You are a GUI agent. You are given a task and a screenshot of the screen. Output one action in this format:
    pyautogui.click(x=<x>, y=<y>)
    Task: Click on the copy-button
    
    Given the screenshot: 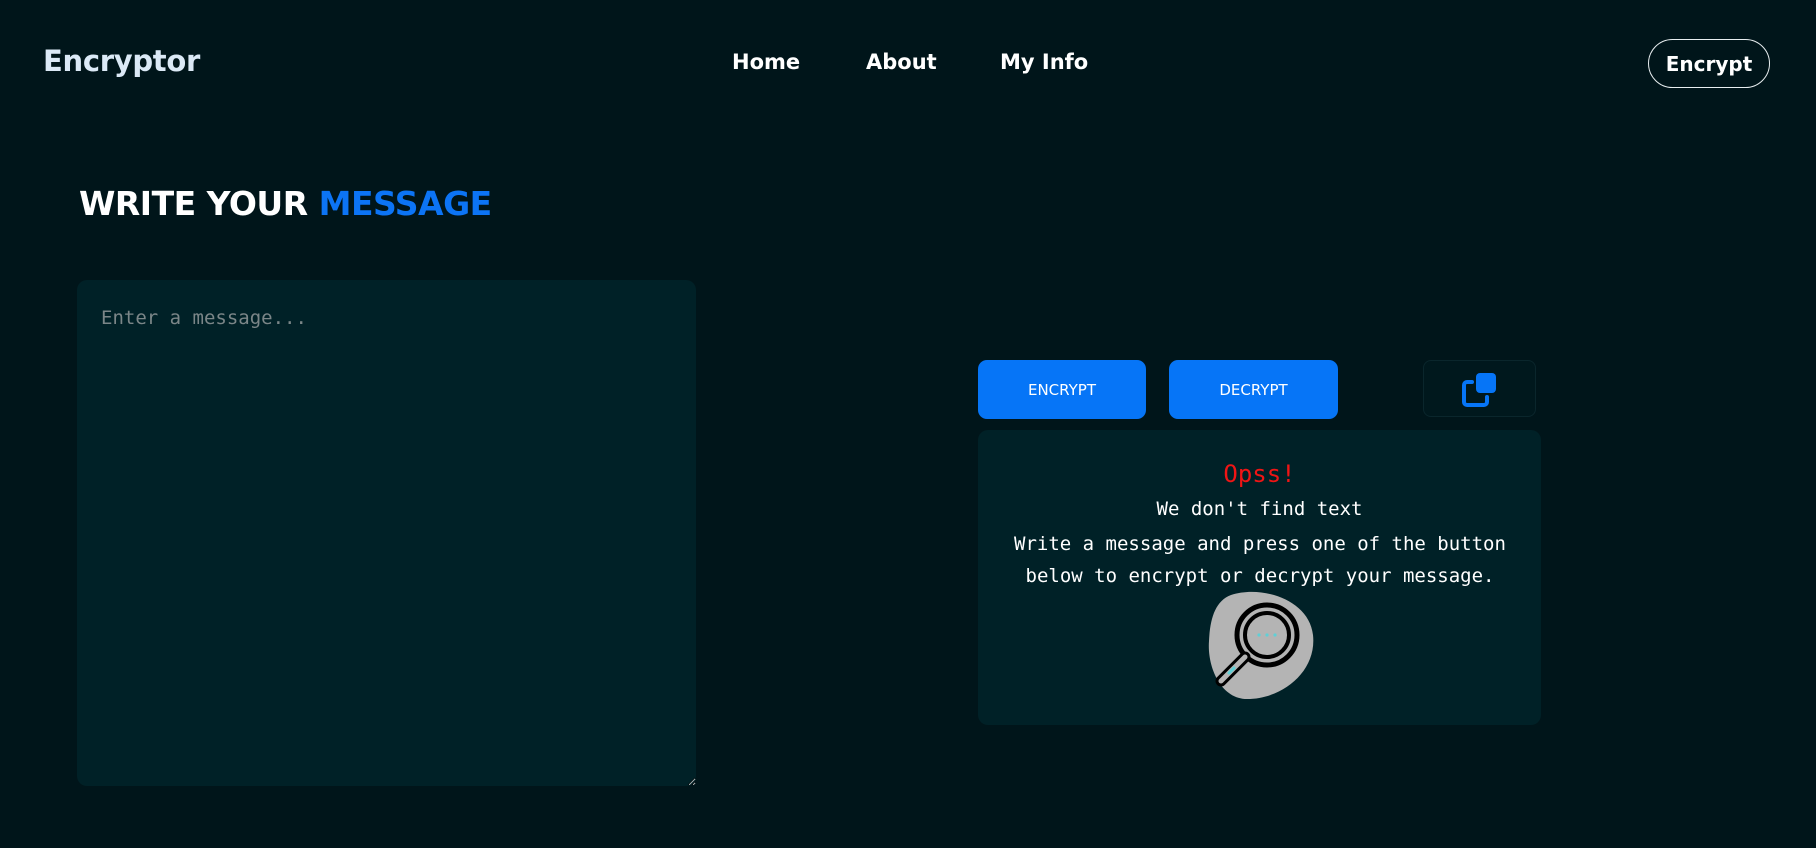 What is the action you would take?
    pyautogui.click(x=1479, y=388)
    